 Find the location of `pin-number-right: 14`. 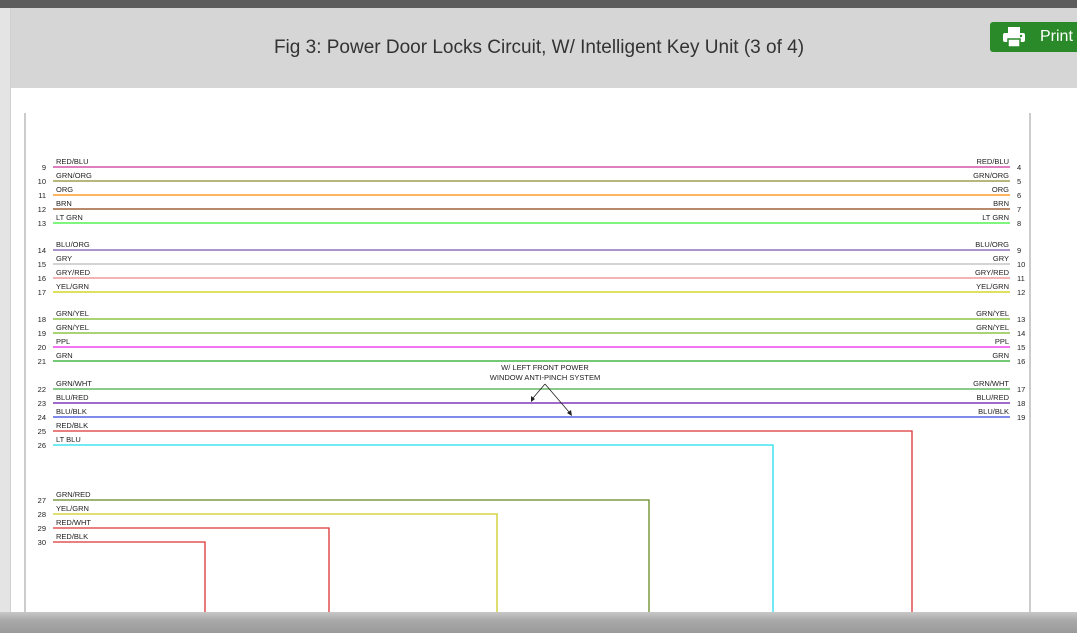

pin-number-right: 14 is located at coordinates (1021, 333).